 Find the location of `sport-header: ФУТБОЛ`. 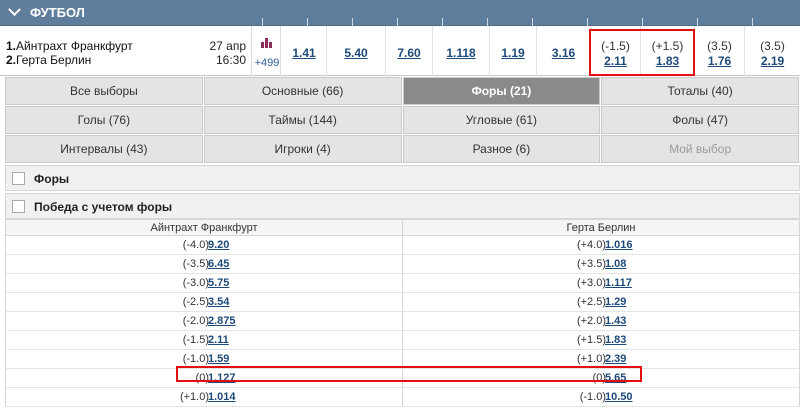

sport-header: ФУТБОЛ is located at coordinates (400, 13).